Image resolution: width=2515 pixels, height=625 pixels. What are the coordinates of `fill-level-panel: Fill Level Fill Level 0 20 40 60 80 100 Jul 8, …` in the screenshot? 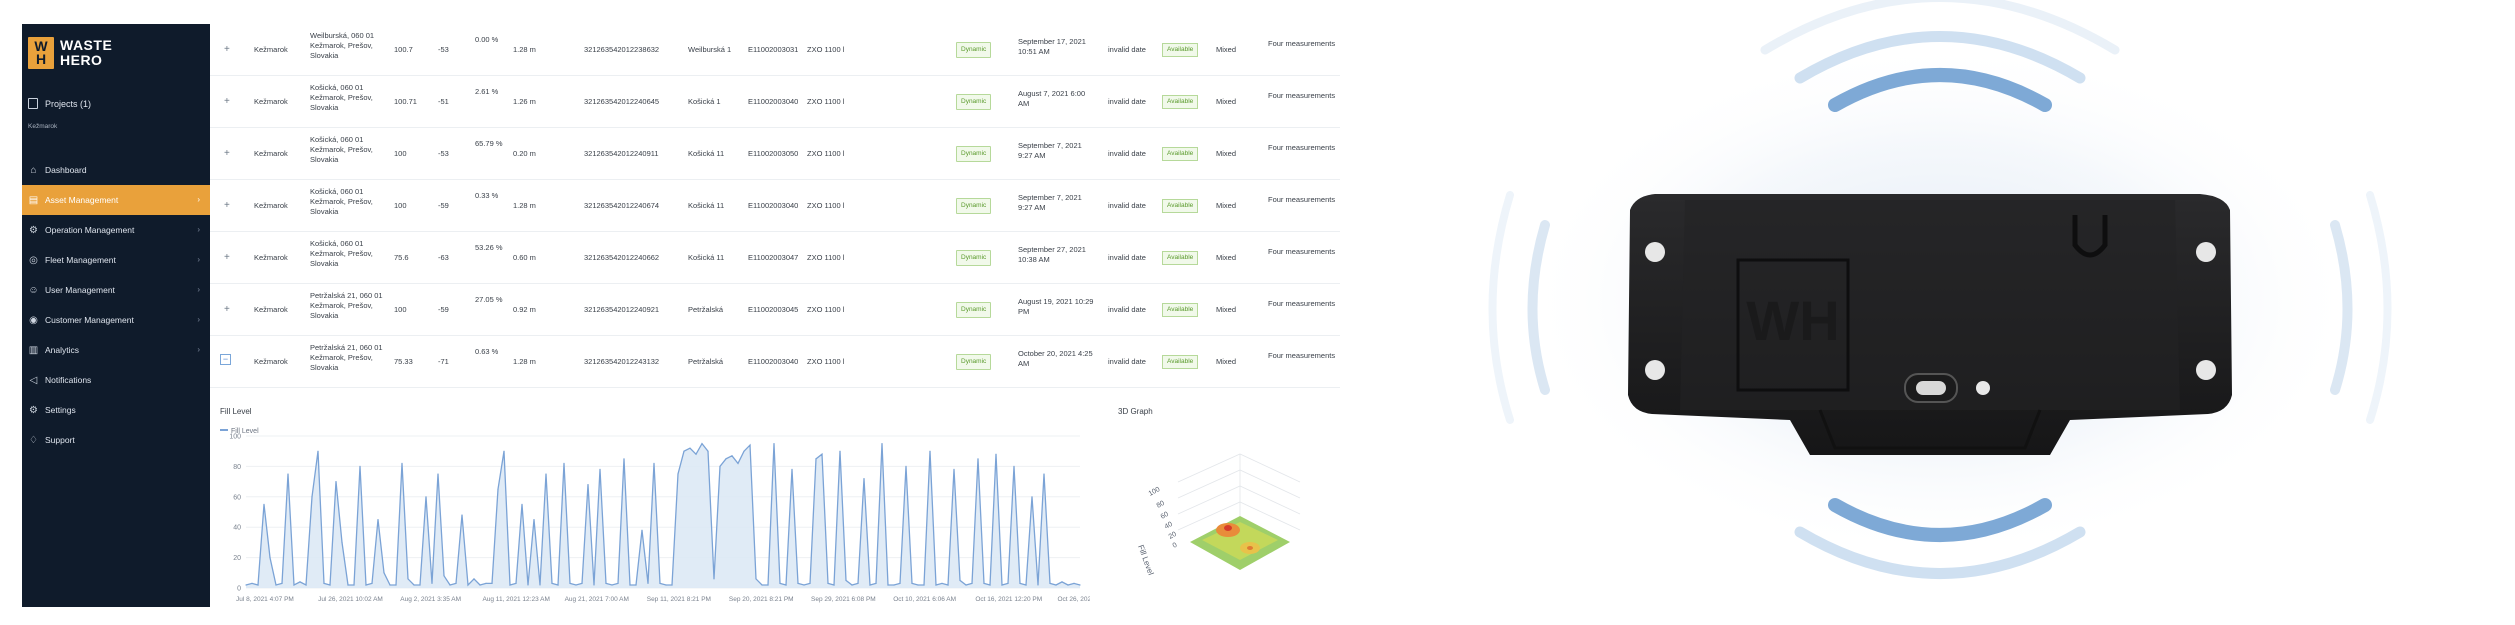 It's located at (650, 500).